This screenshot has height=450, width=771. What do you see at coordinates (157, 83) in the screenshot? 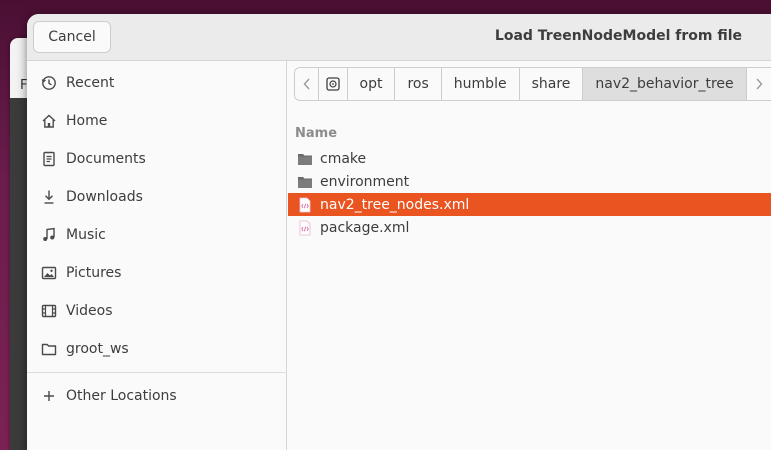
I see `sidebar-item-recent: Recent` at bounding box center [157, 83].